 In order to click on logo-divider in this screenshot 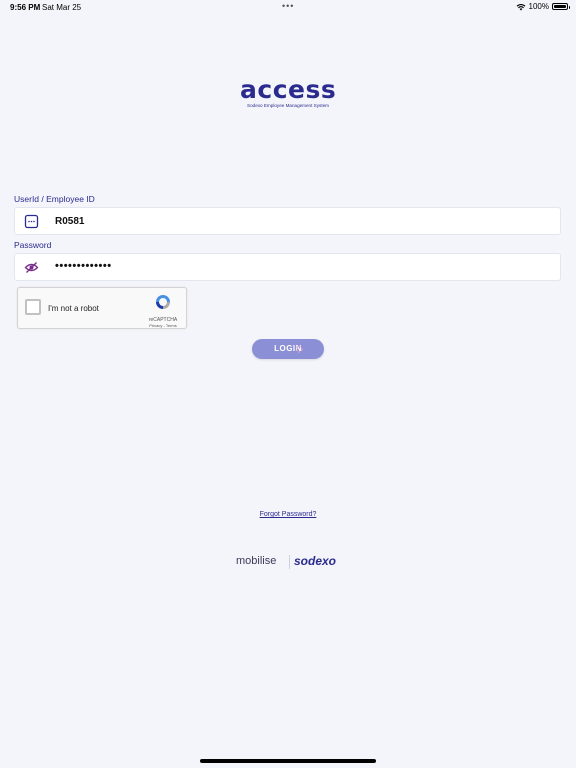, I will do `click(289, 562)`.